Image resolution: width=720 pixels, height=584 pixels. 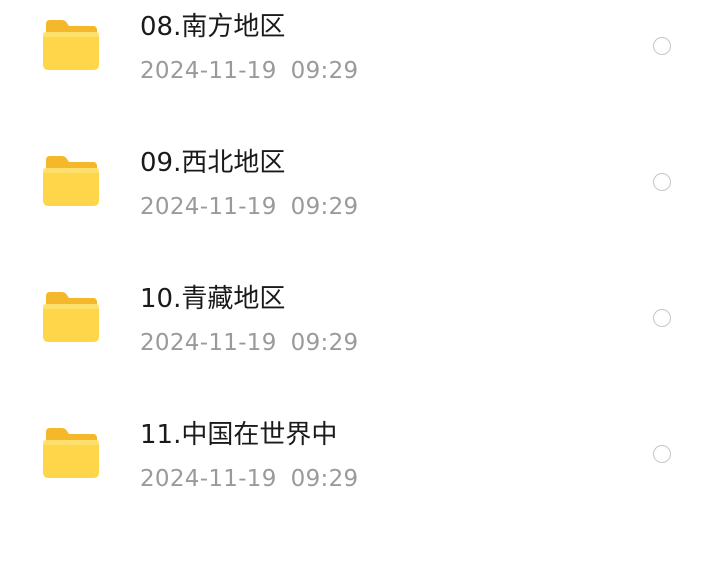 I want to click on file-name: 11.中国在世界中, so click(x=239, y=435).